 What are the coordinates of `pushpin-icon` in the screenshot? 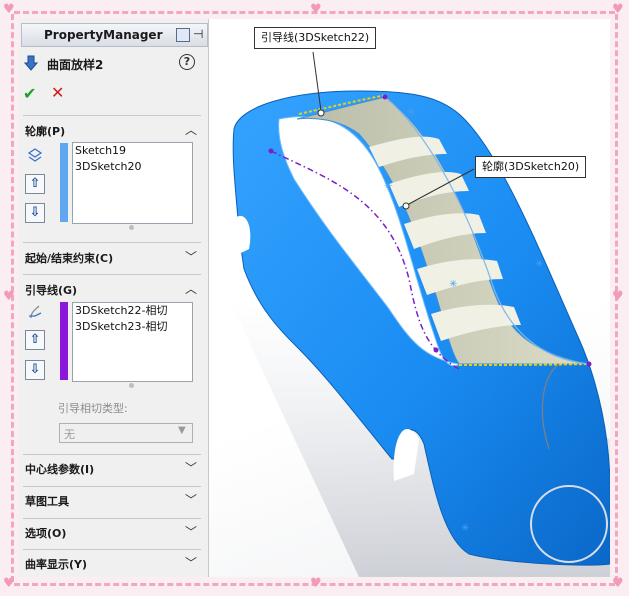 It's located at (183, 35).